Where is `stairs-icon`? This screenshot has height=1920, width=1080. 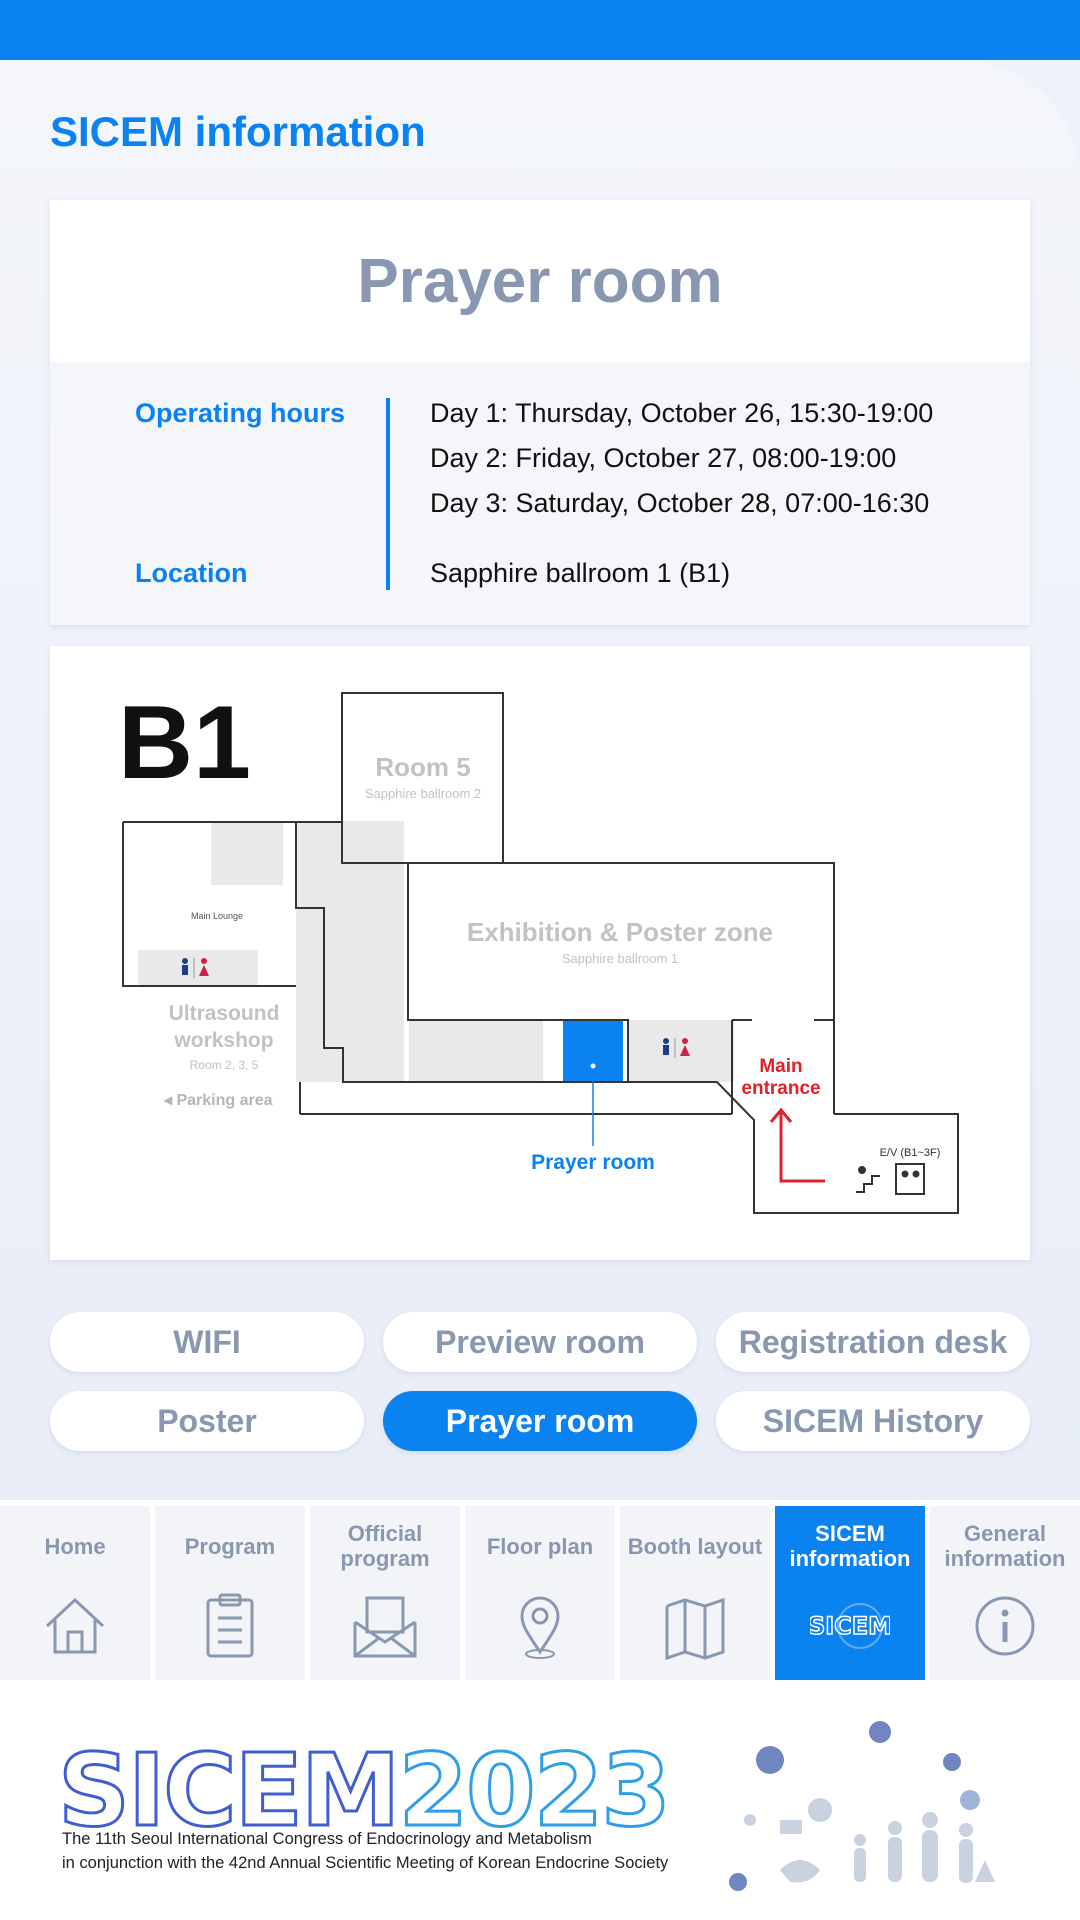 stairs-icon is located at coordinates (868, 1179).